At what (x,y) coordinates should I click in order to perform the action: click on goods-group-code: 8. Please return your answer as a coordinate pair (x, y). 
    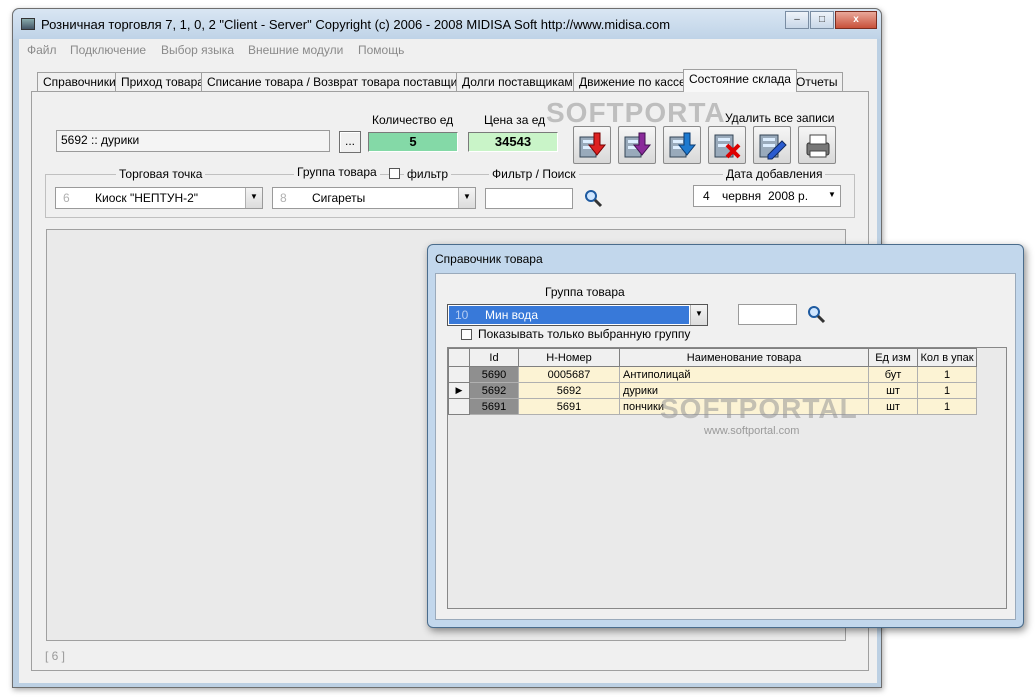
    Looking at the image, I should click on (283, 198).